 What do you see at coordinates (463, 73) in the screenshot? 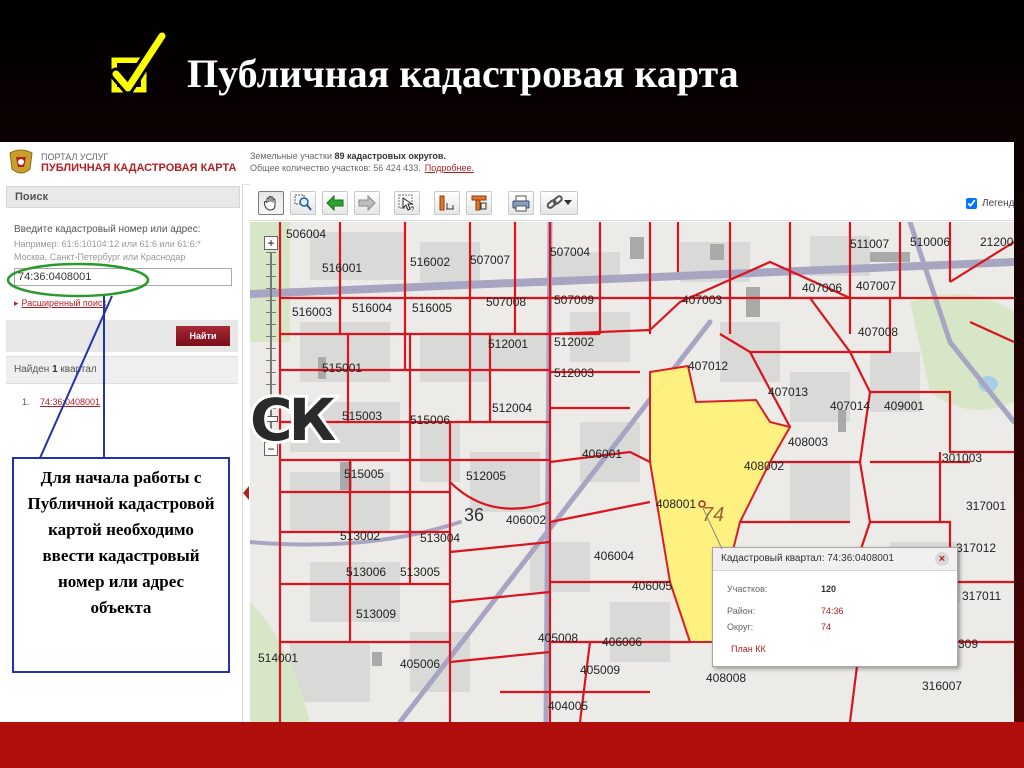
I see `slide-title: Публичная кадастровая карта` at bounding box center [463, 73].